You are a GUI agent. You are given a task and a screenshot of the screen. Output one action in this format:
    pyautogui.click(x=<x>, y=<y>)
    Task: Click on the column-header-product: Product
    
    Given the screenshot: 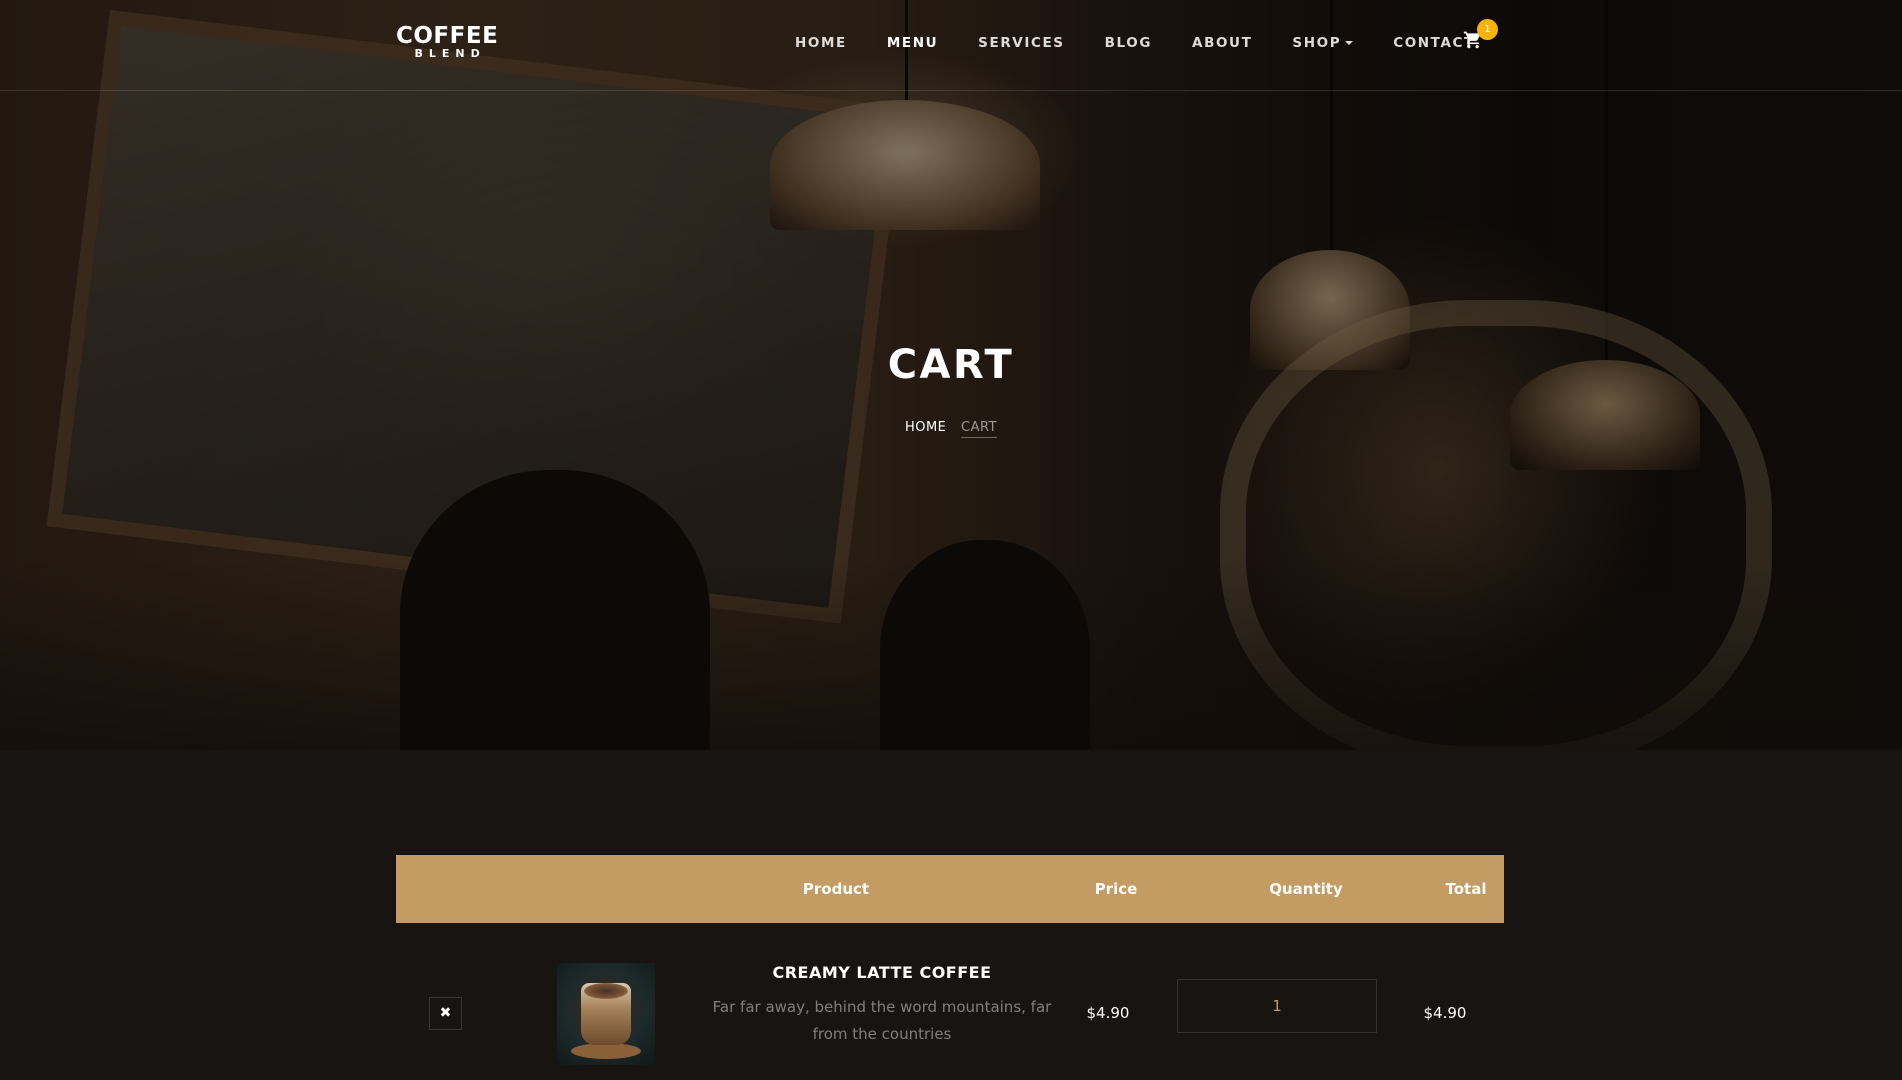 What is the action you would take?
    pyautogui.click(x=836, y=889)
    